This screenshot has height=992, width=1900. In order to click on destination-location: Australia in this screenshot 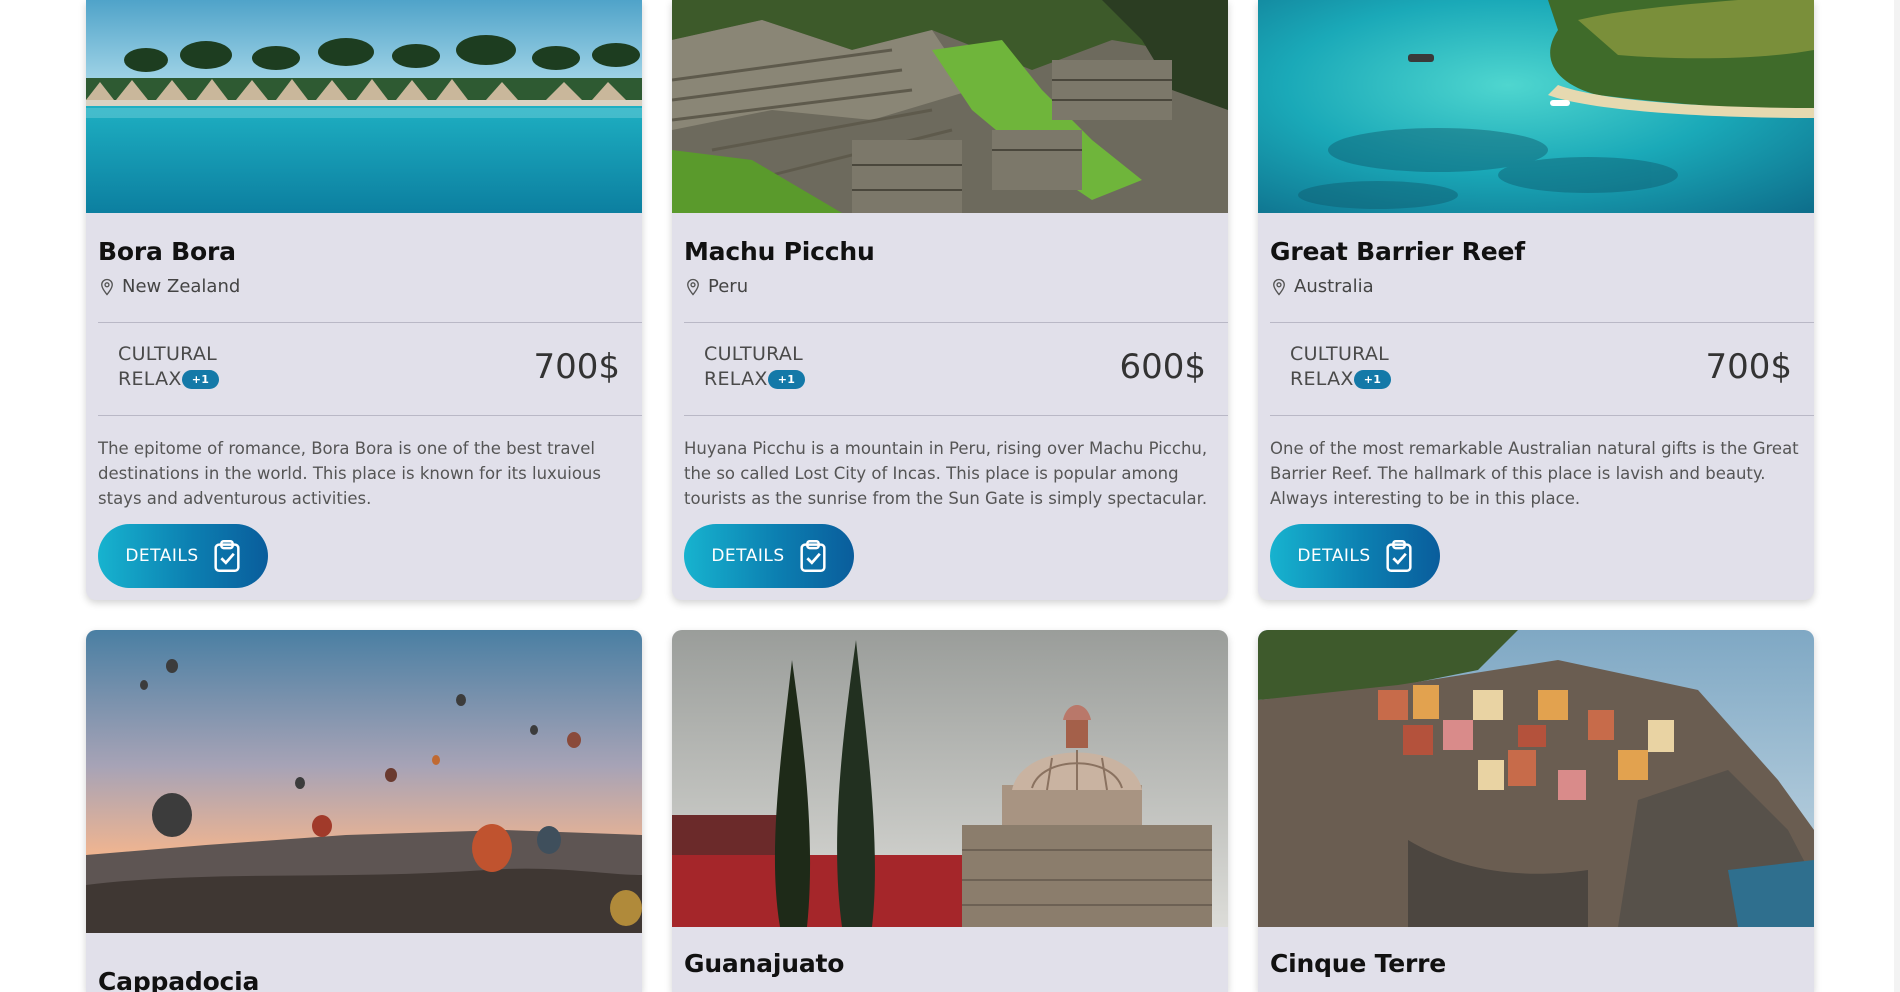, I will do `click(1322, 286)`.